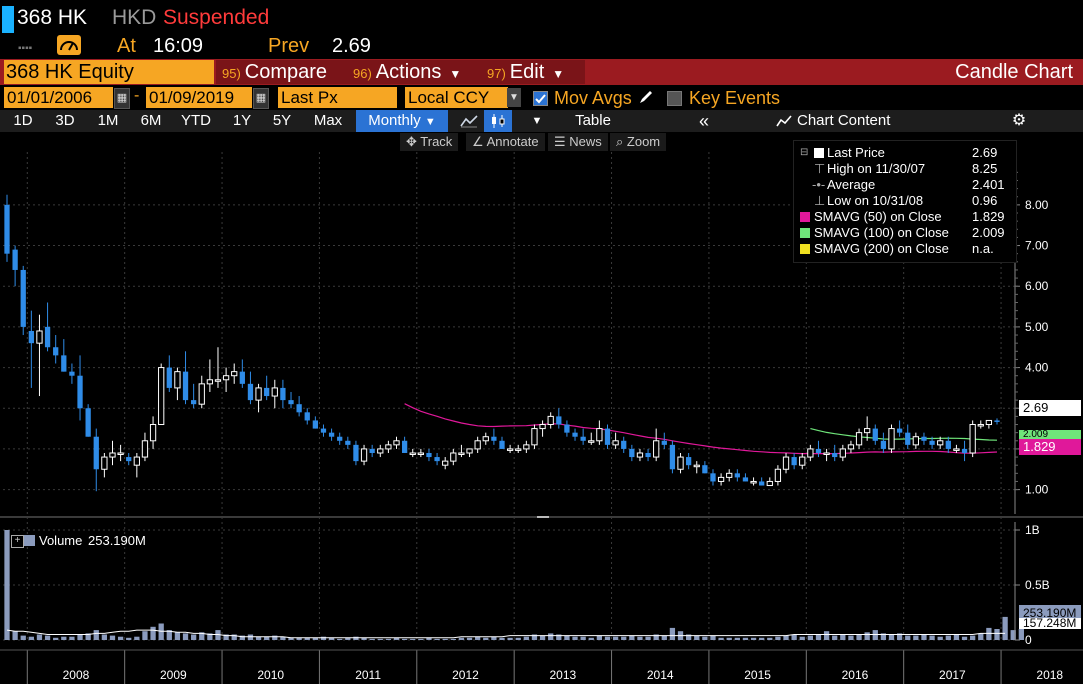  Describe the element at coordinates (704, 121) in the screenshot. I see `collapse-icon: «` at that location.